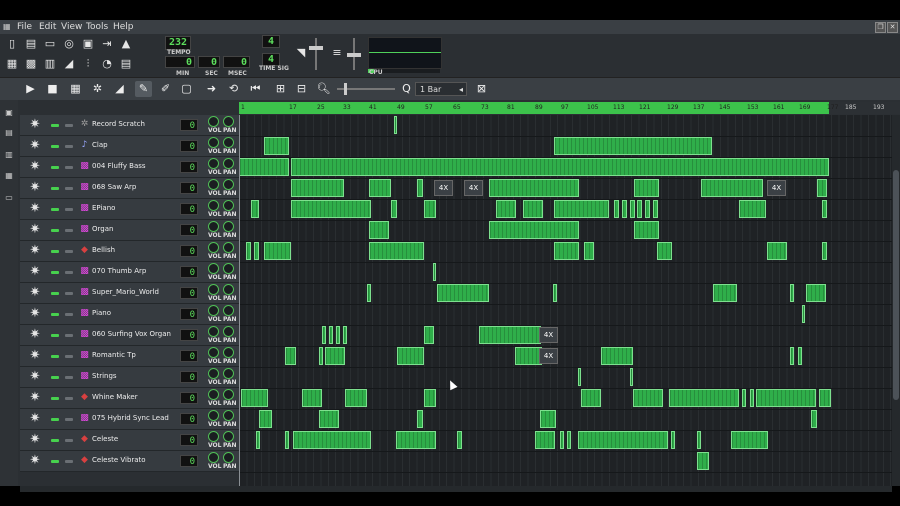 The width and height of the screenshot is (900, 506). I want to click on track-header: ✷ ▩ 075 Hybrid Sync Lead 0 VOL PAN, so click(129, 419).